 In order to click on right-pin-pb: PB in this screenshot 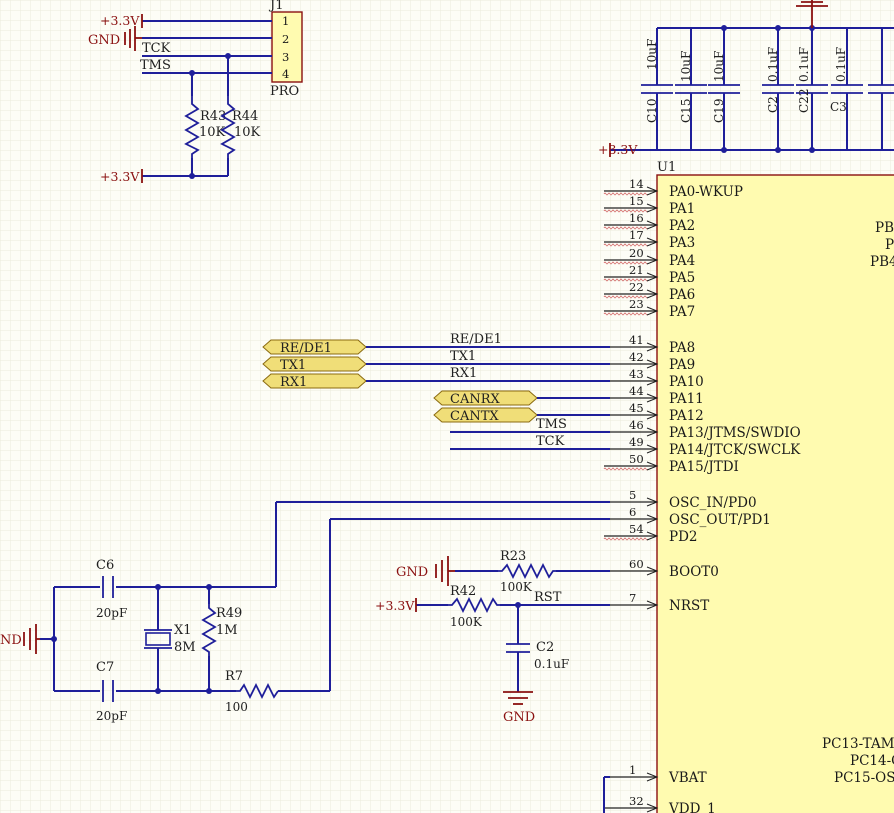, I will do `click(884, 228)`.